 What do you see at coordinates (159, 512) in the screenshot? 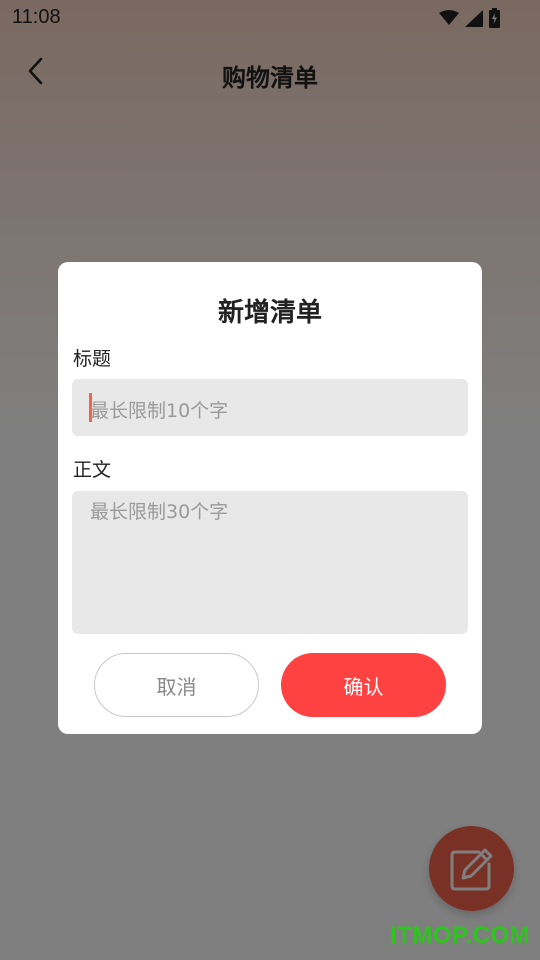
I see `body-placeholder: 最长限制30个字` at bounding box center [159, 512].